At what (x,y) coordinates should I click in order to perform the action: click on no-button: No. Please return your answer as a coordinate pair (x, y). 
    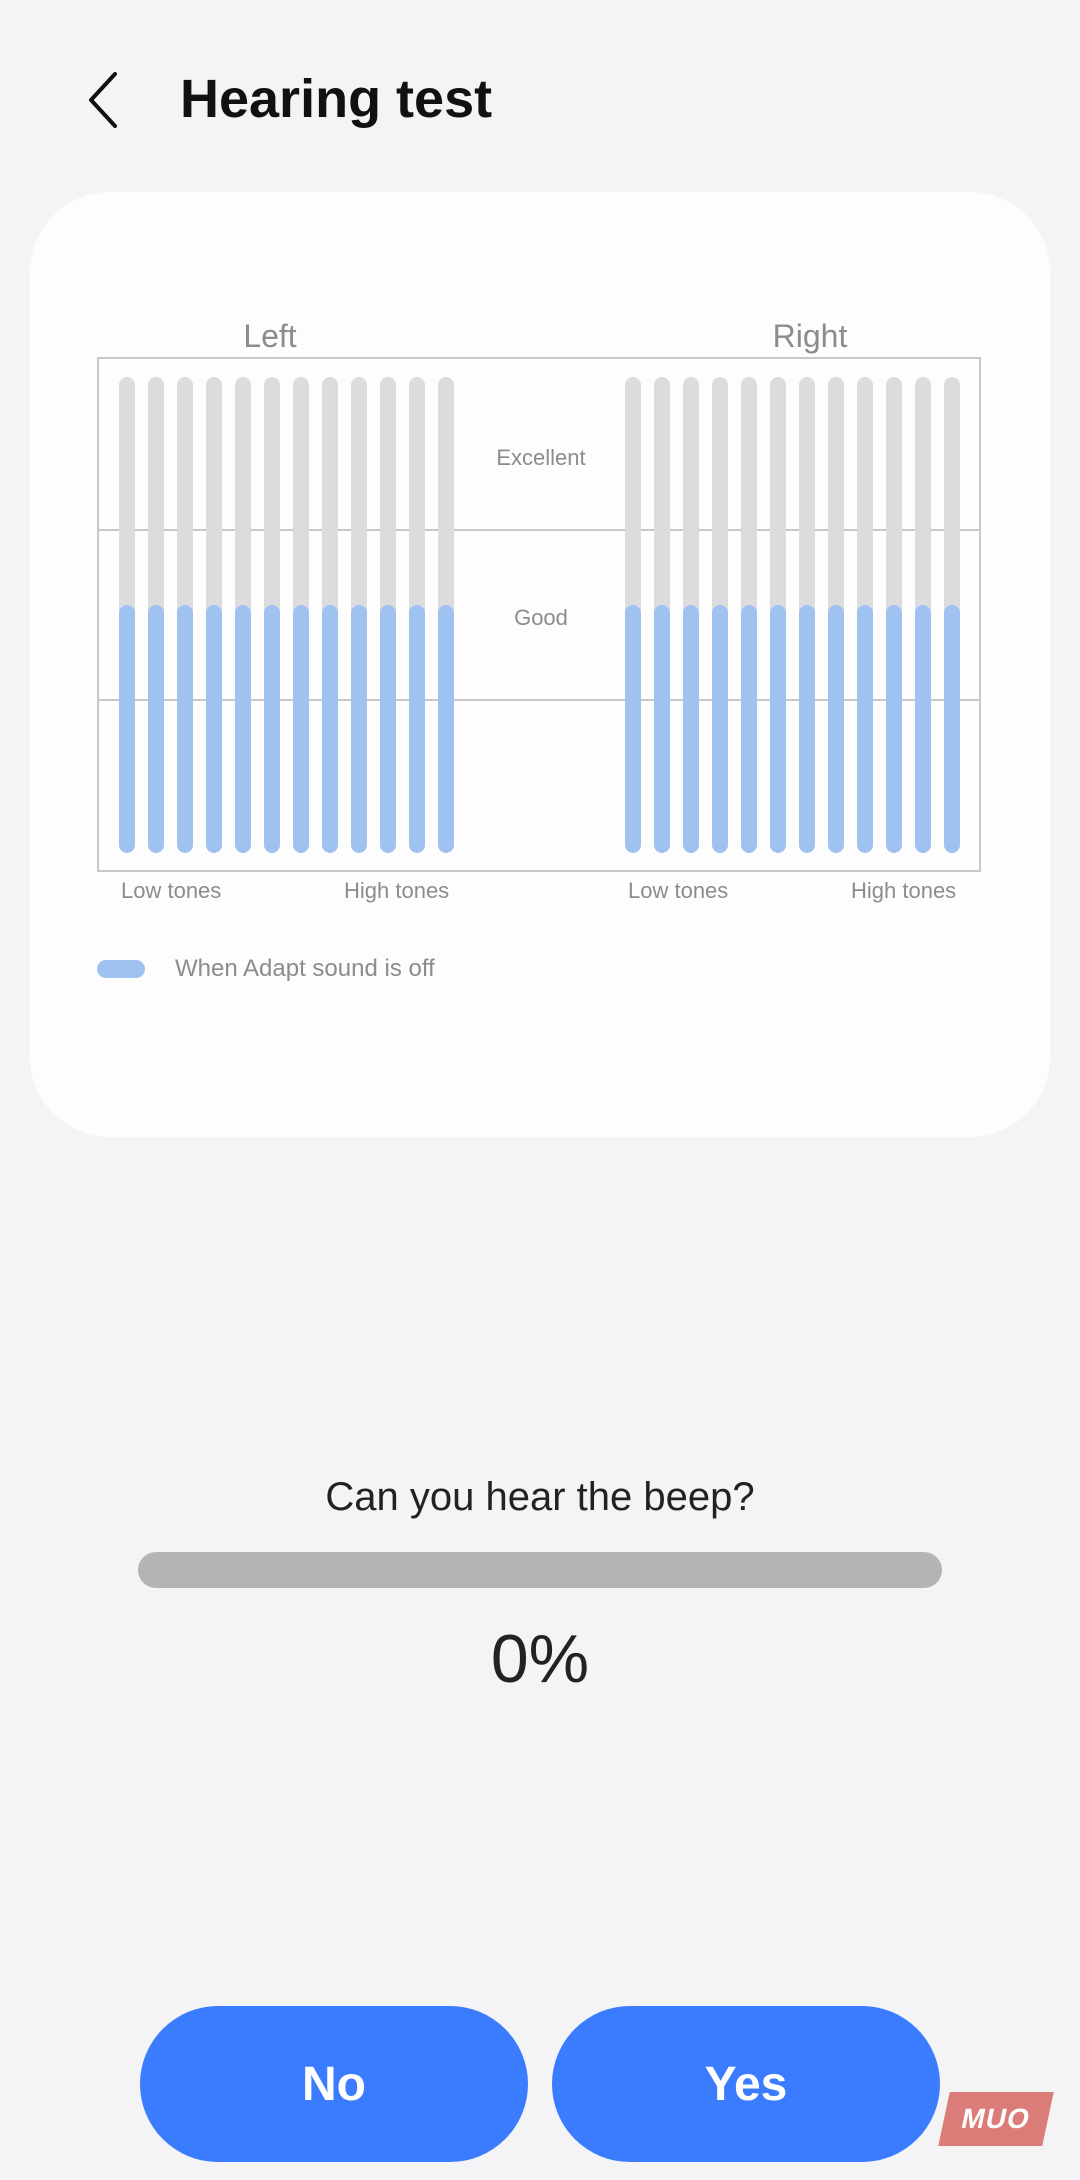
    Looking at the image, I should click on (334, 2084).